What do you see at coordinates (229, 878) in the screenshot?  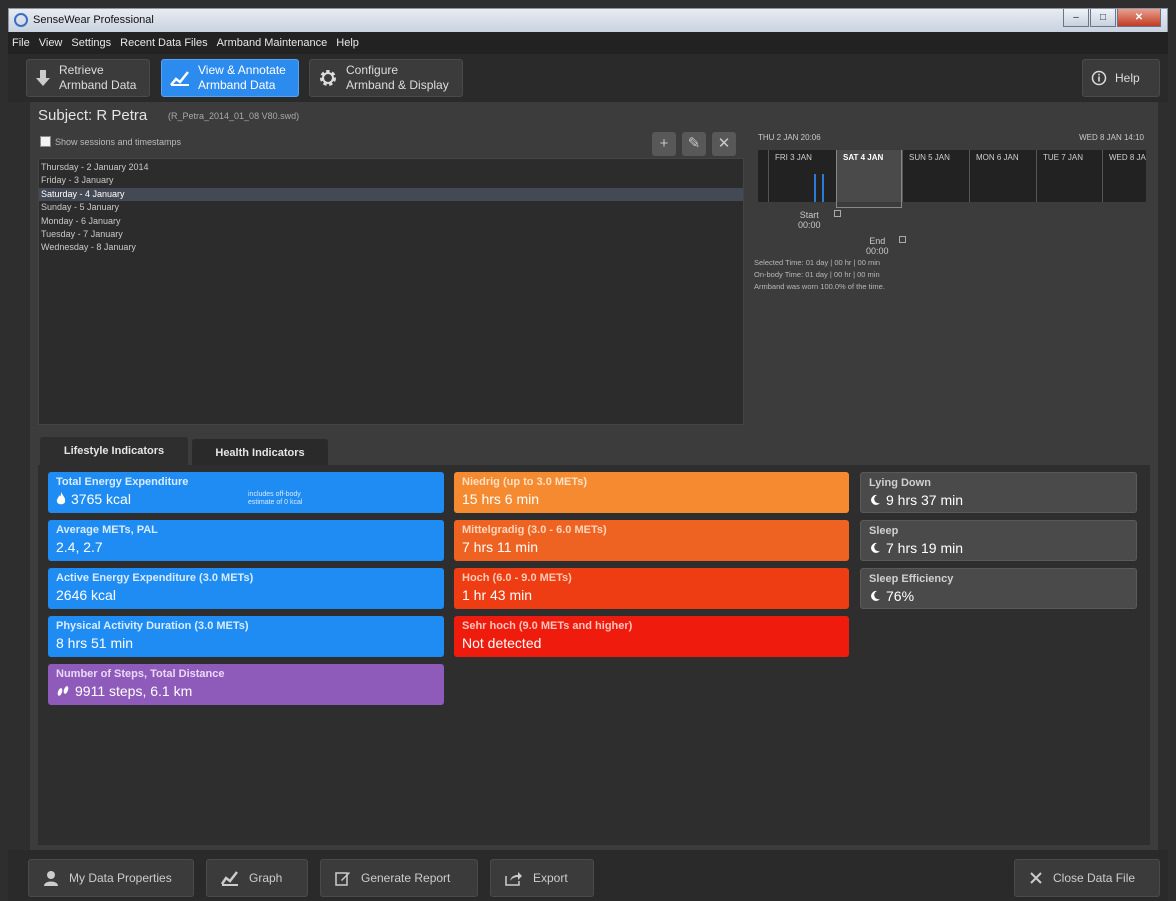 I see `chart-trend-icon` at bounding box center [229, 878].